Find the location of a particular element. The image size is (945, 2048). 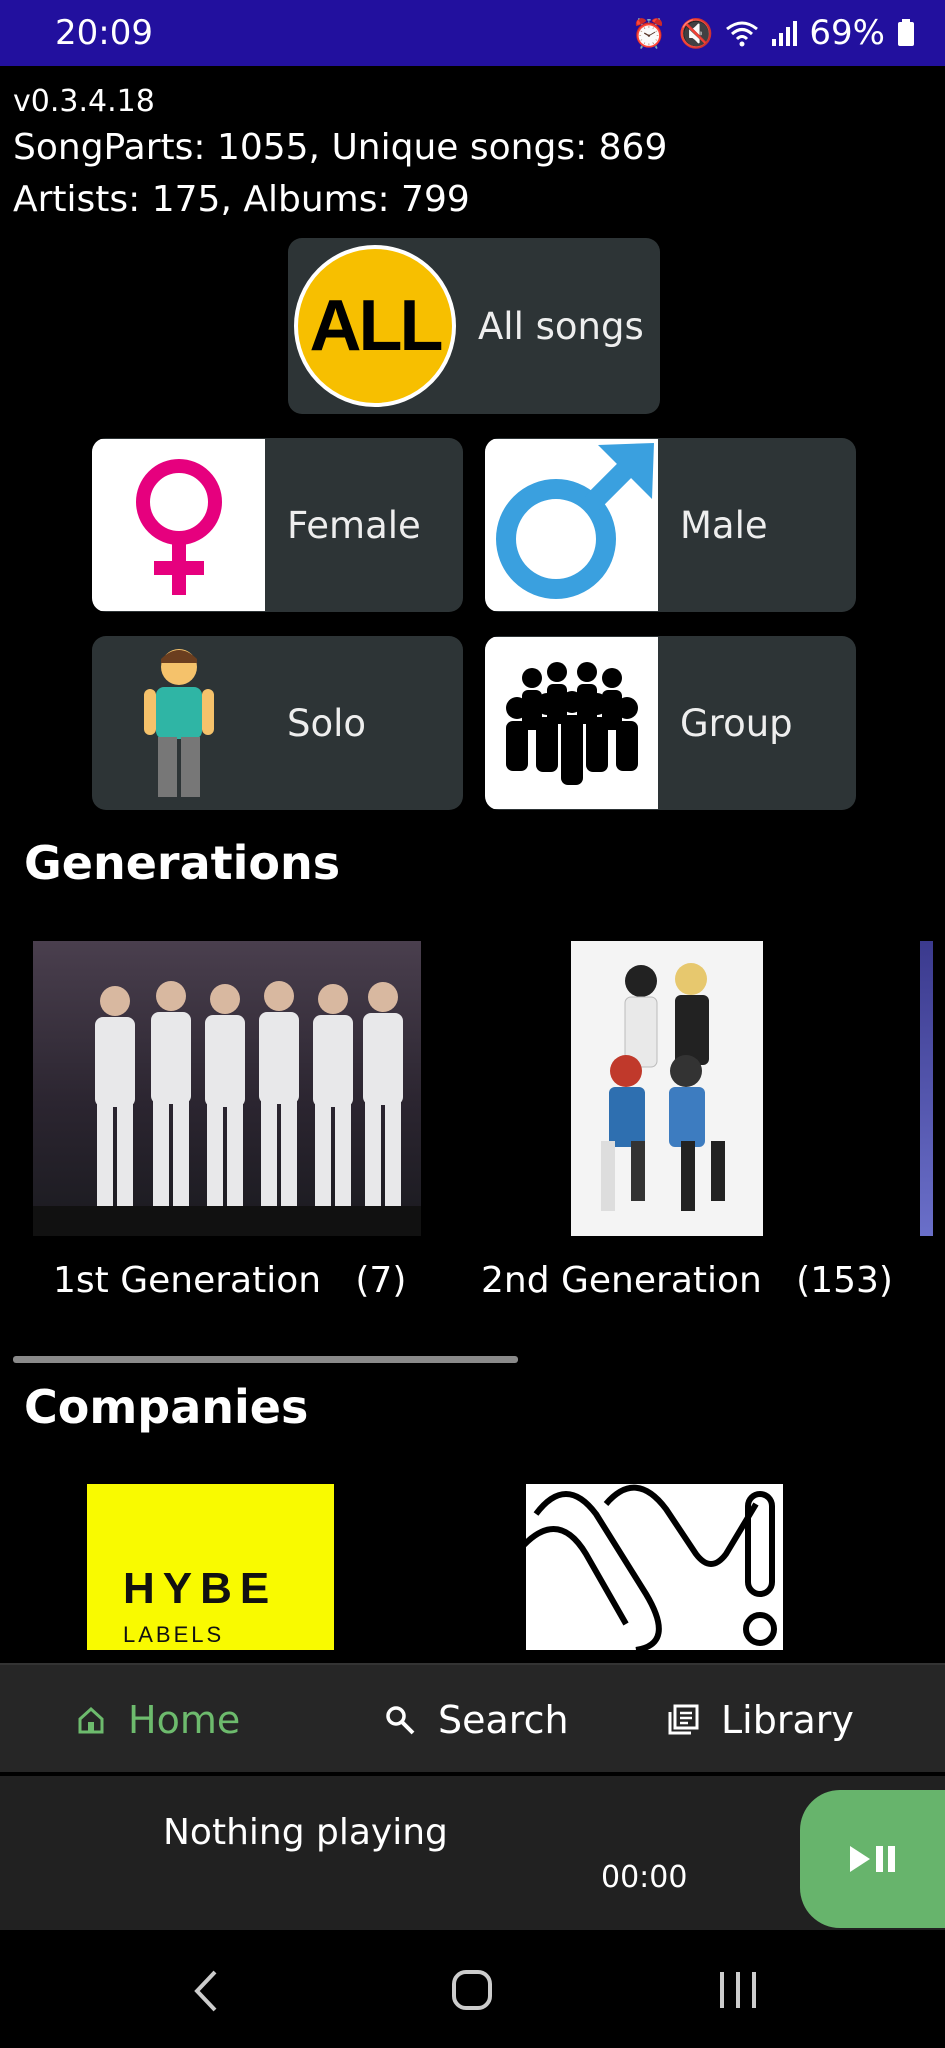

bottom-navigation: Home Search Library is located at coordinates (472, 1717).